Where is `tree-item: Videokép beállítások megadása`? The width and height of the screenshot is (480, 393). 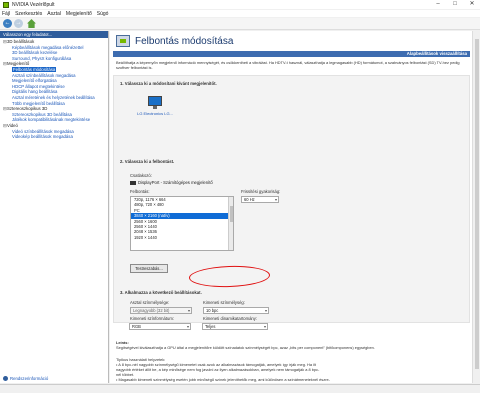
tree-item: Videokép beállítások megadása is located at coordinates (54, 137).